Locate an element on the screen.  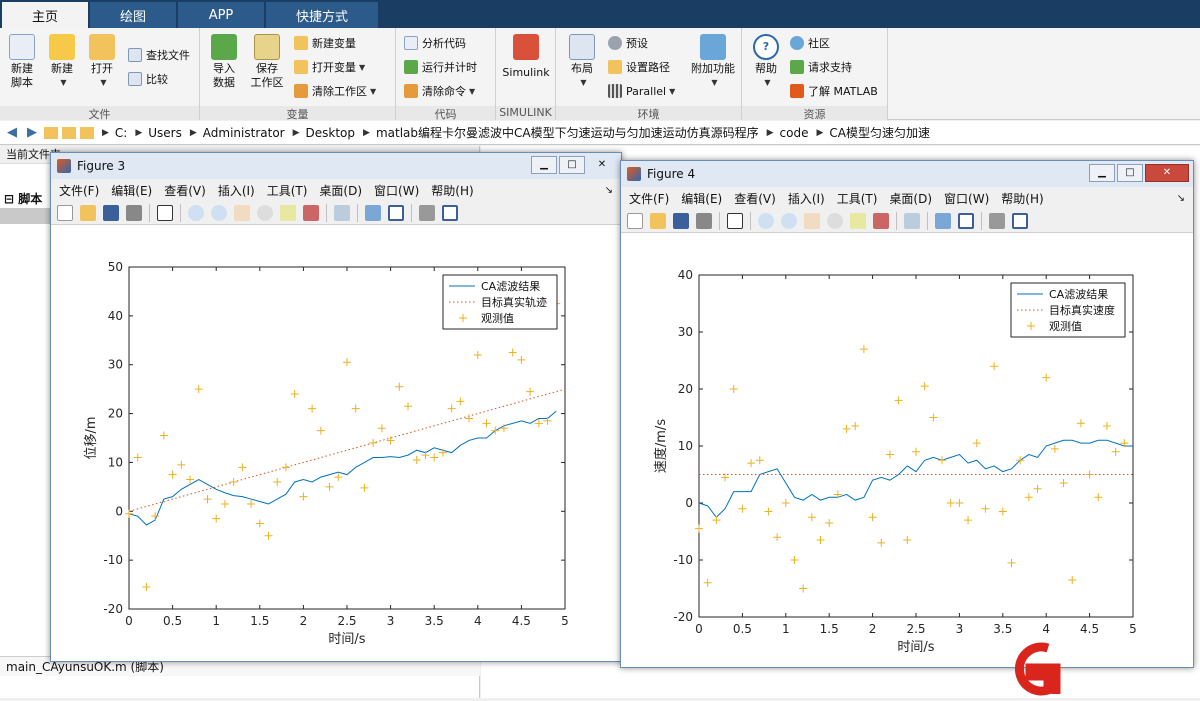
breadcrumb-project-folder: matlab编程卡尔曼滤波中CA模型下匀速运动与匀加速运动仿真源码程序 is located at coordinates (567, 132).